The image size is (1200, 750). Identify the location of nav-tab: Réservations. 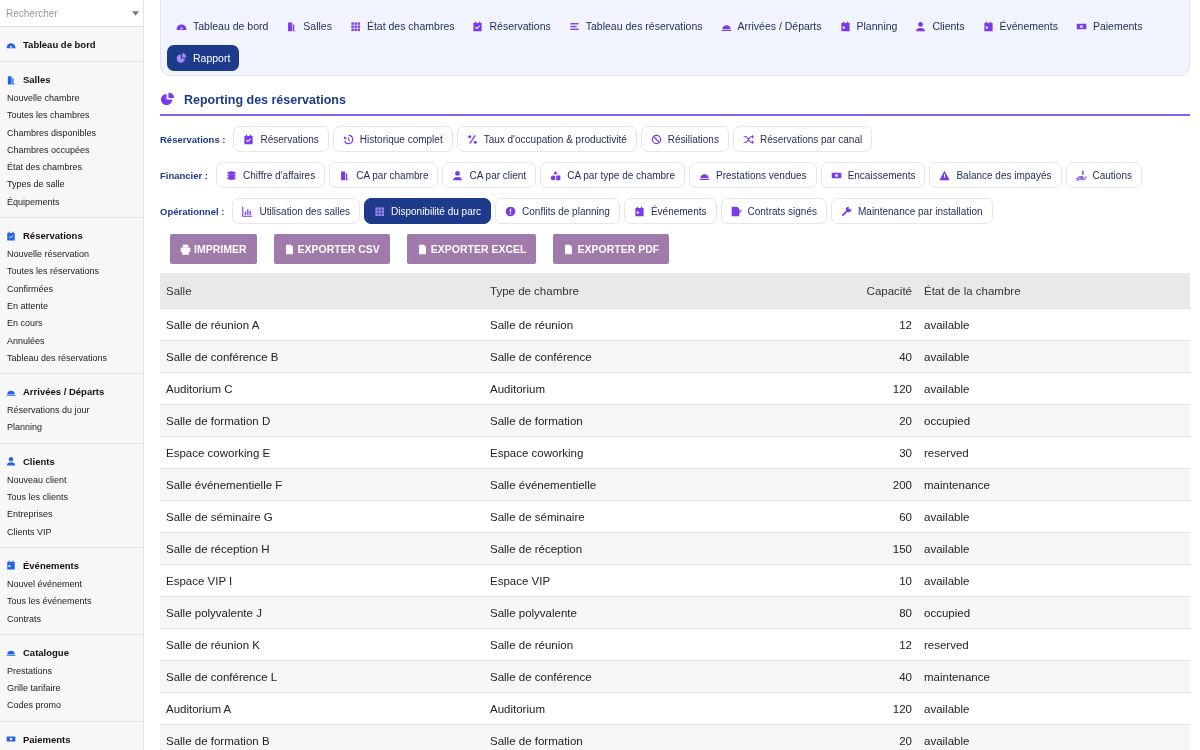
(511, 26).